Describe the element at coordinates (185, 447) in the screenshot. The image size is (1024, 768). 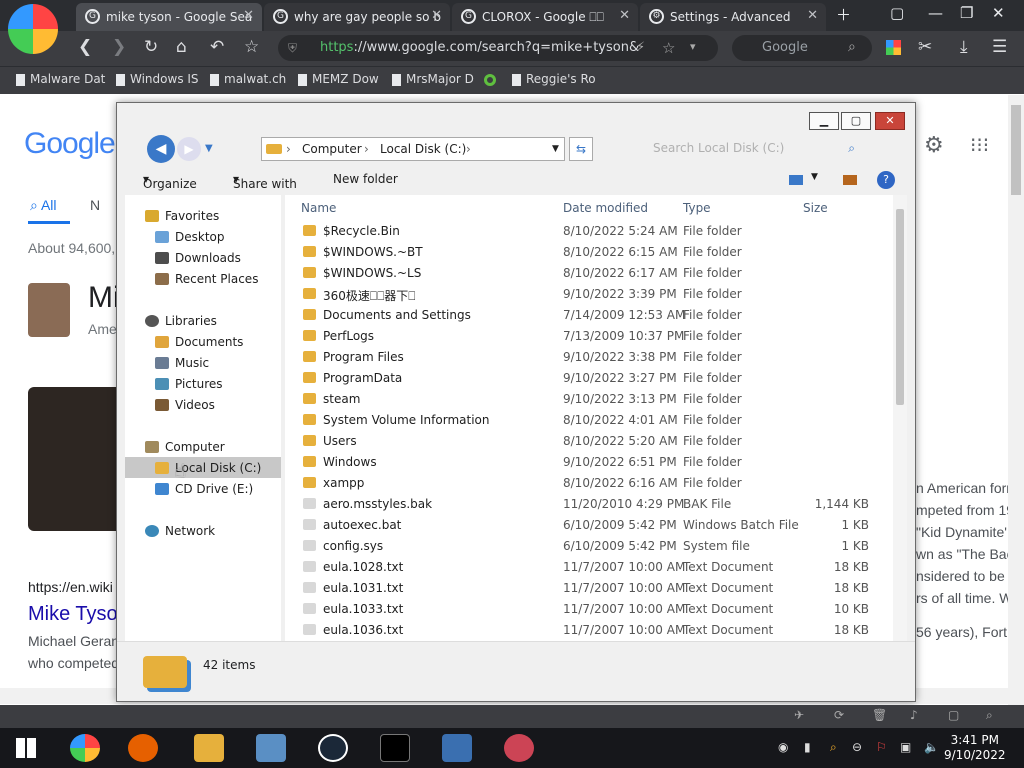
I see `nav-computer: Computer` at that location.